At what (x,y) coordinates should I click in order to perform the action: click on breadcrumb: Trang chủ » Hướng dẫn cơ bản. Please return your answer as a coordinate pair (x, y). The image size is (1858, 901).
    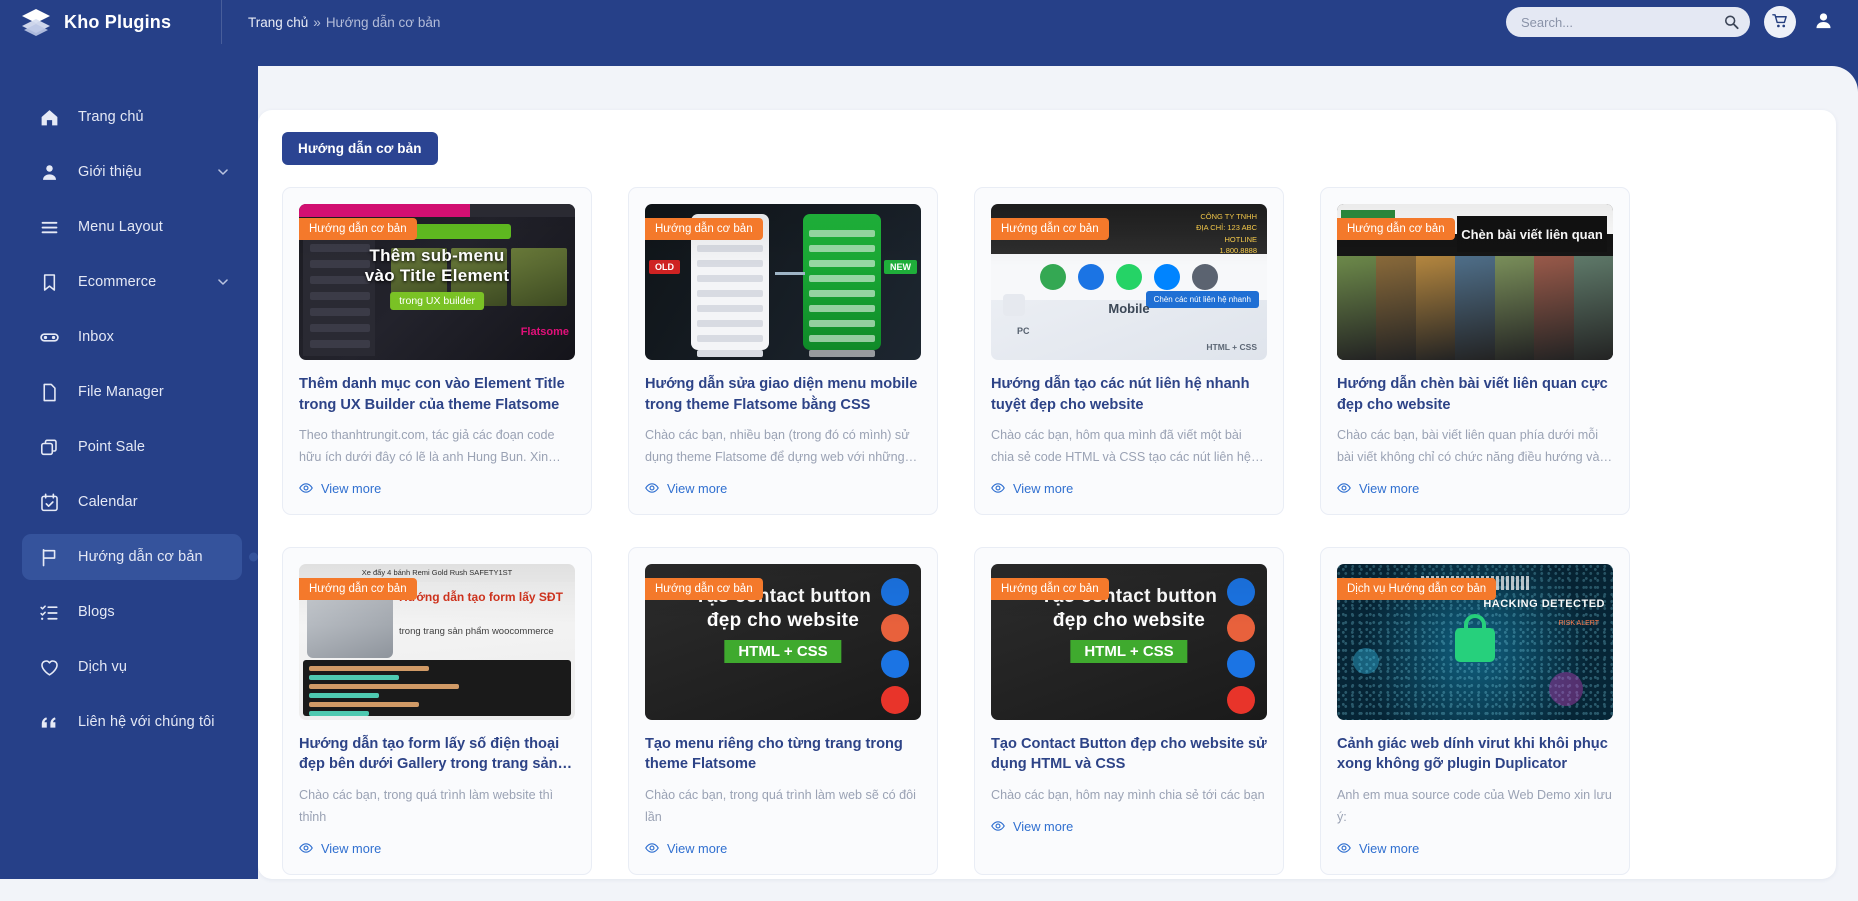
    Looking at the image, I should click on (344, 22).